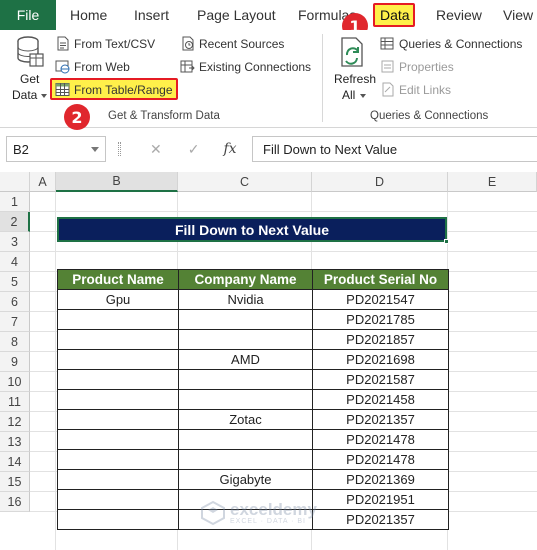 The width and height of the screenshot is (537, 550). What do you see at coordinates (518, 15) in the screenshot?
I see `tab-view: View` at bounding box center [518, 15].